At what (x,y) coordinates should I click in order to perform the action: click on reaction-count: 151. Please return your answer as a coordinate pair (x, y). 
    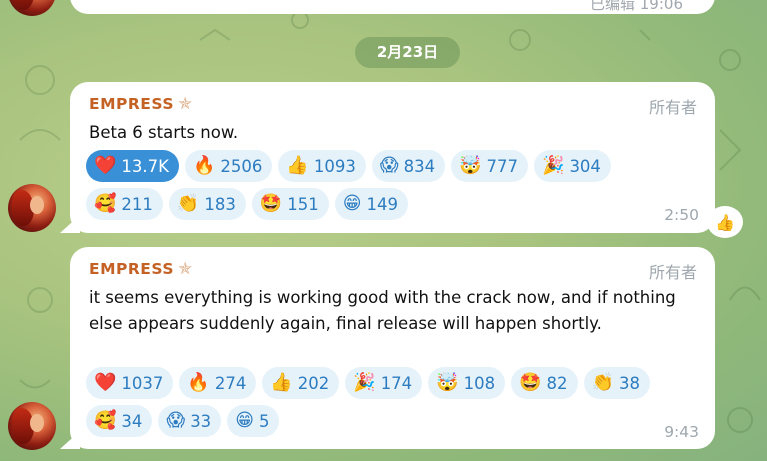
    Looking at the image, I should click on (303, 204).